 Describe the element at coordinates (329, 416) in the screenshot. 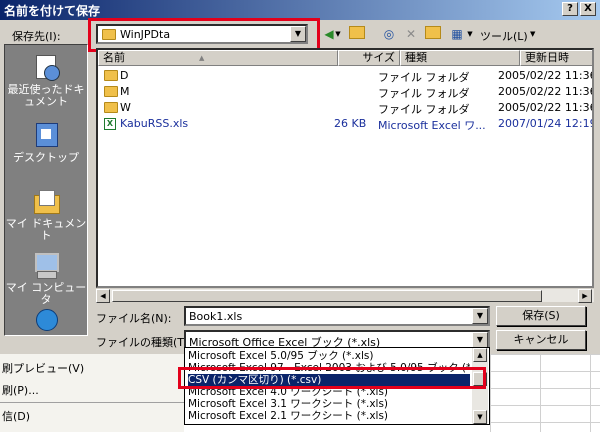

I see `filetype-option: Microsoft Excel 2.1 ワークシート (*.xls)` at that location.